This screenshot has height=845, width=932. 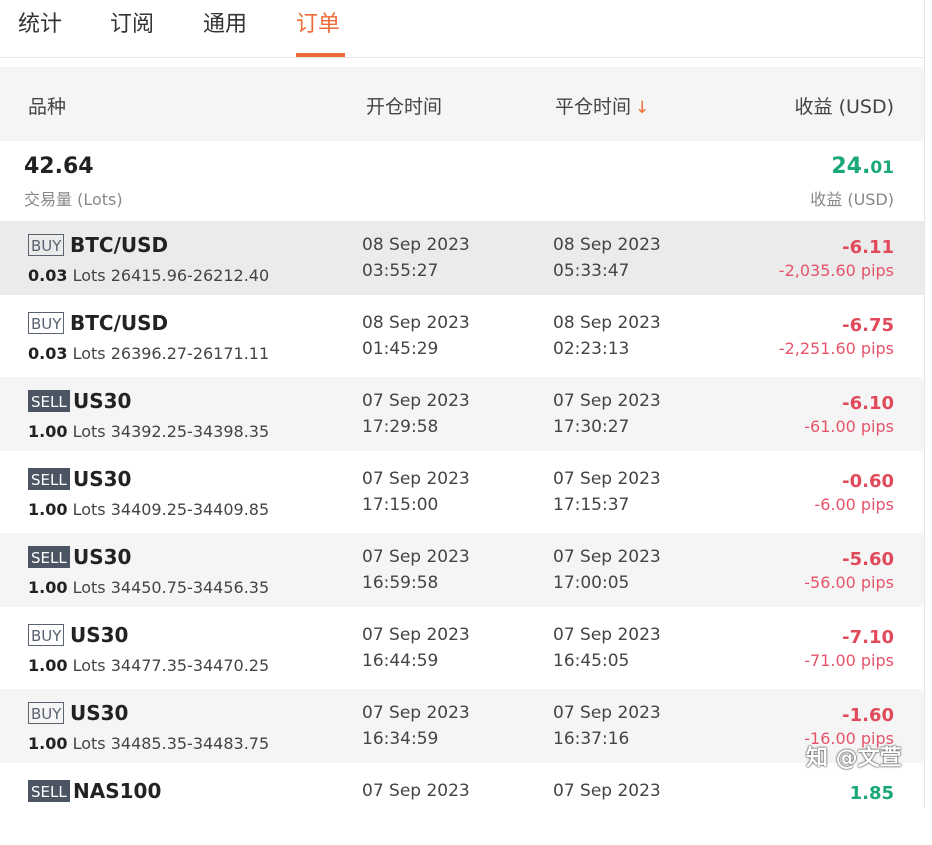 I want to click on open-time: 17:15:00, so click(x=400, y=505).